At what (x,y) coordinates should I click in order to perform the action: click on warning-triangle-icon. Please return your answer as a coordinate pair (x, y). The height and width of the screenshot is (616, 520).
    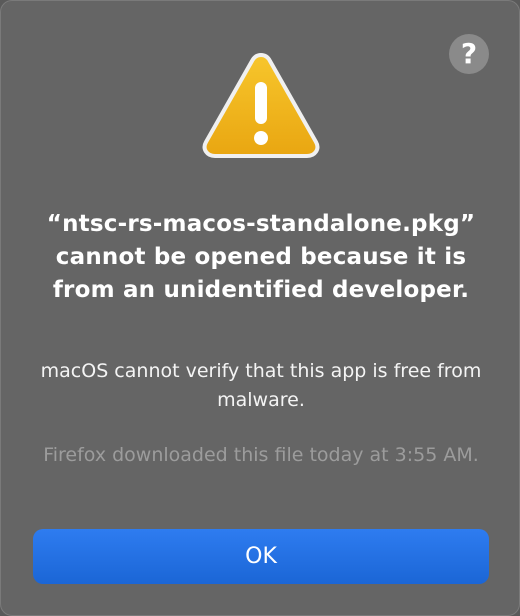
    Looking at the image, I should click on (261, 105).